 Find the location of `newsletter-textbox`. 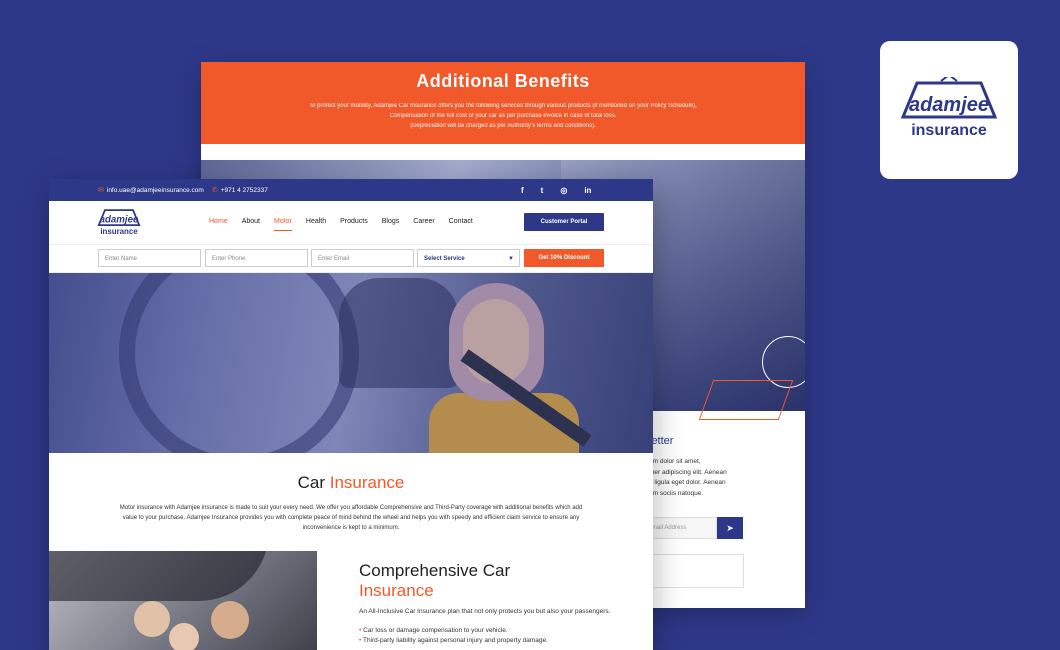

newsletter-textbox is located at coordinates (696, 571).